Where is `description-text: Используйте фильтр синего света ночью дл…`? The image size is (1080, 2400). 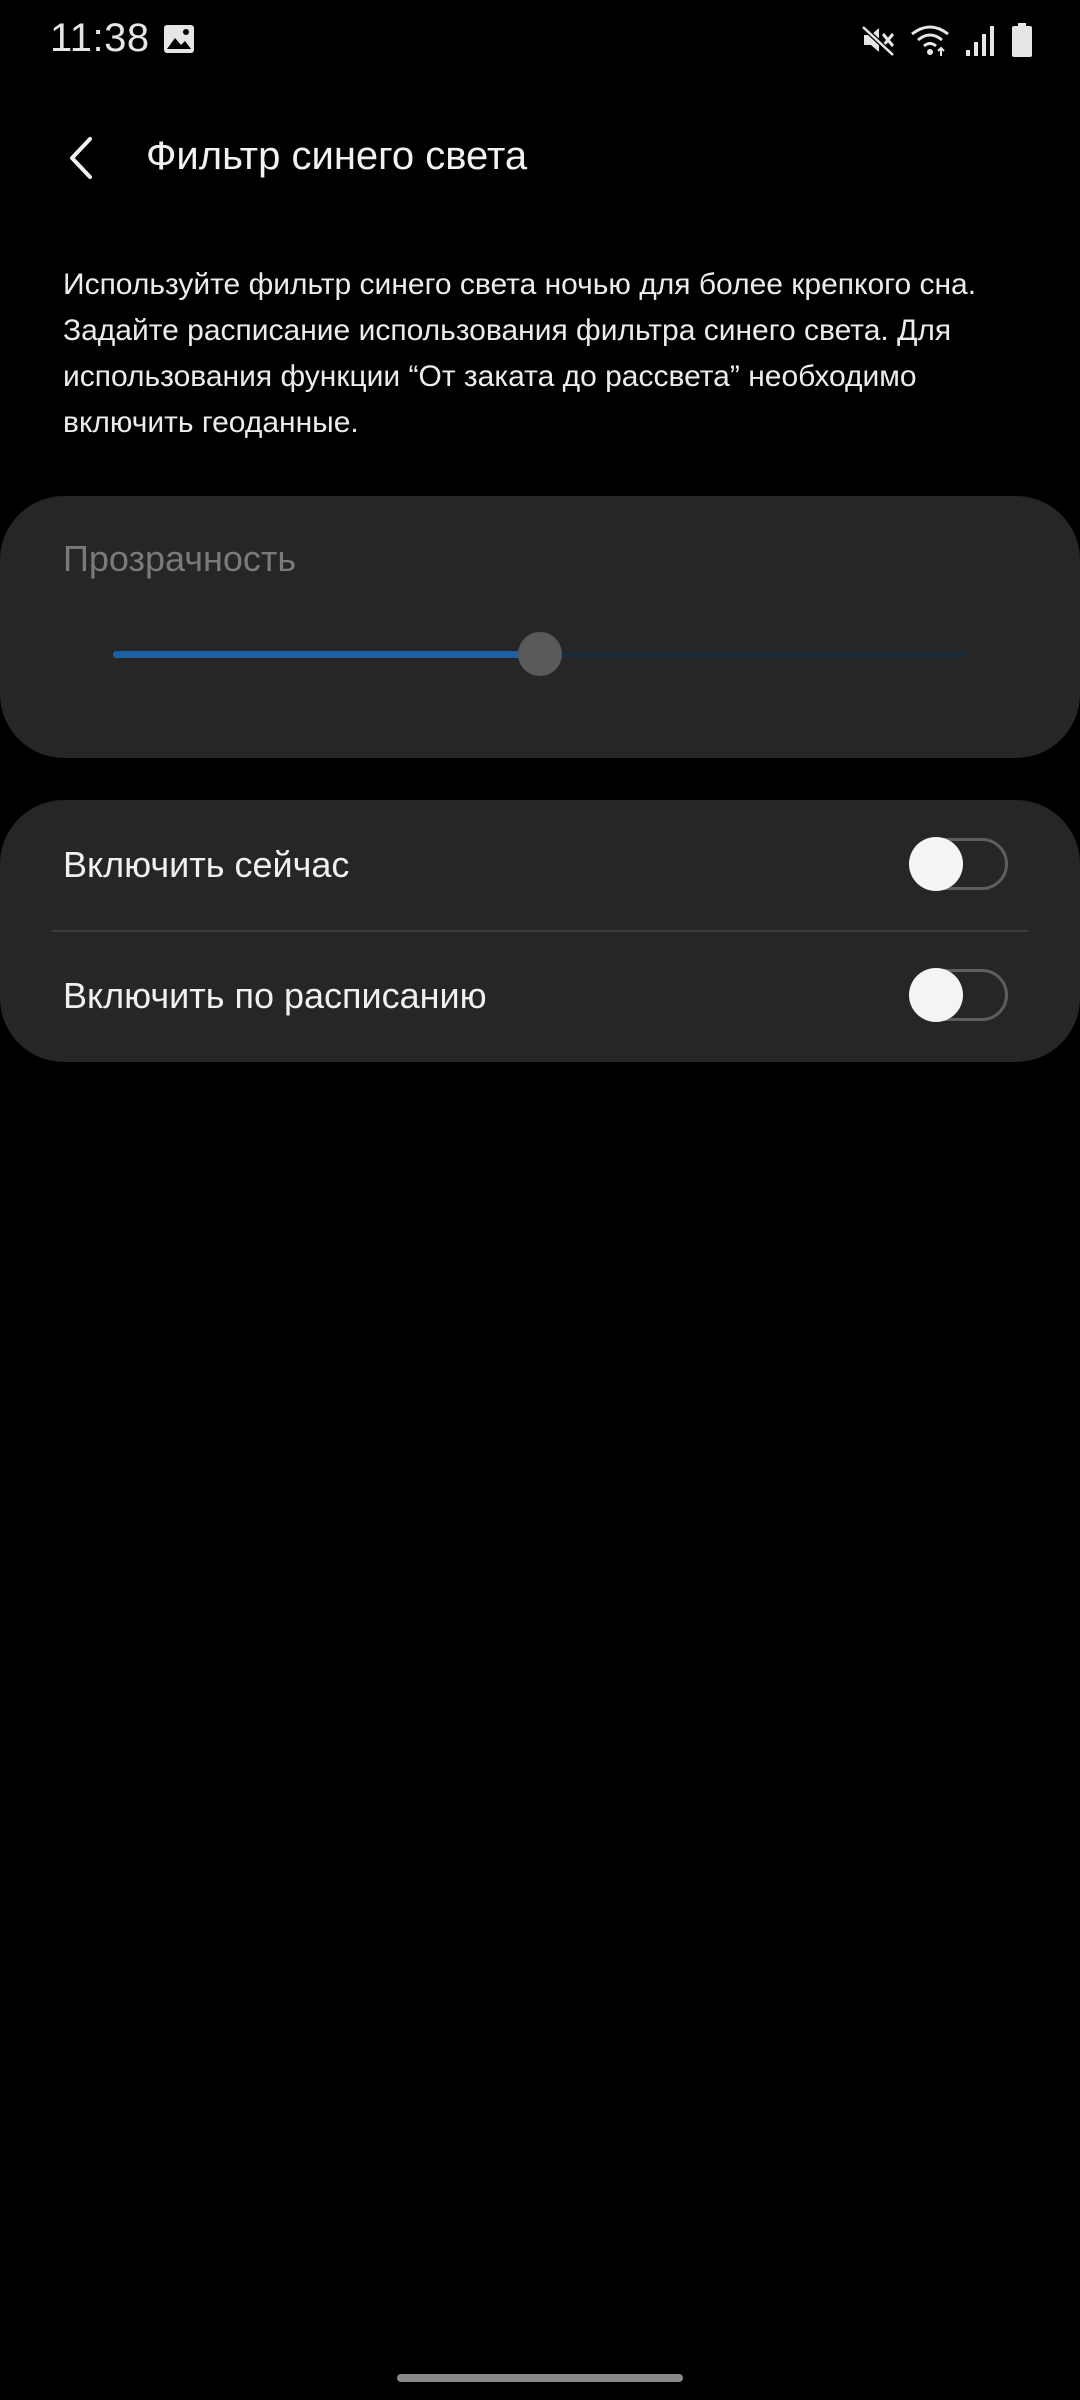 description-text: Используйте фильтр синего света ночью дл… is located at coordinates (520, 353).